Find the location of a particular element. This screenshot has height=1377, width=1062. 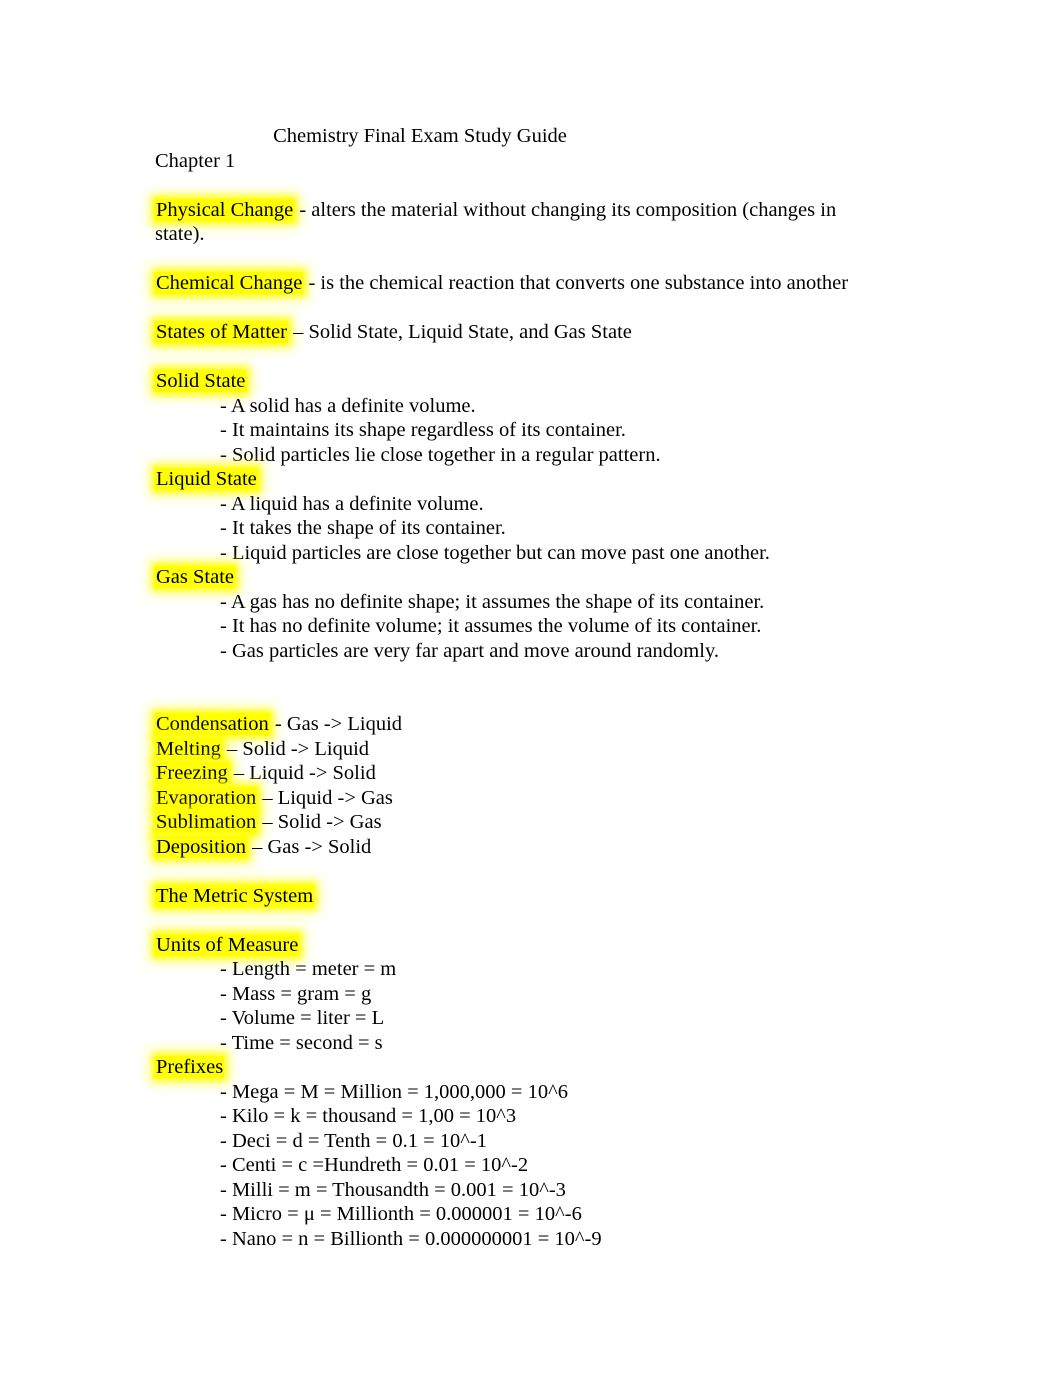

list-item: - Kilo = k = thousand = 1,00 = 10^3 is located at coordinates (368, 1116).